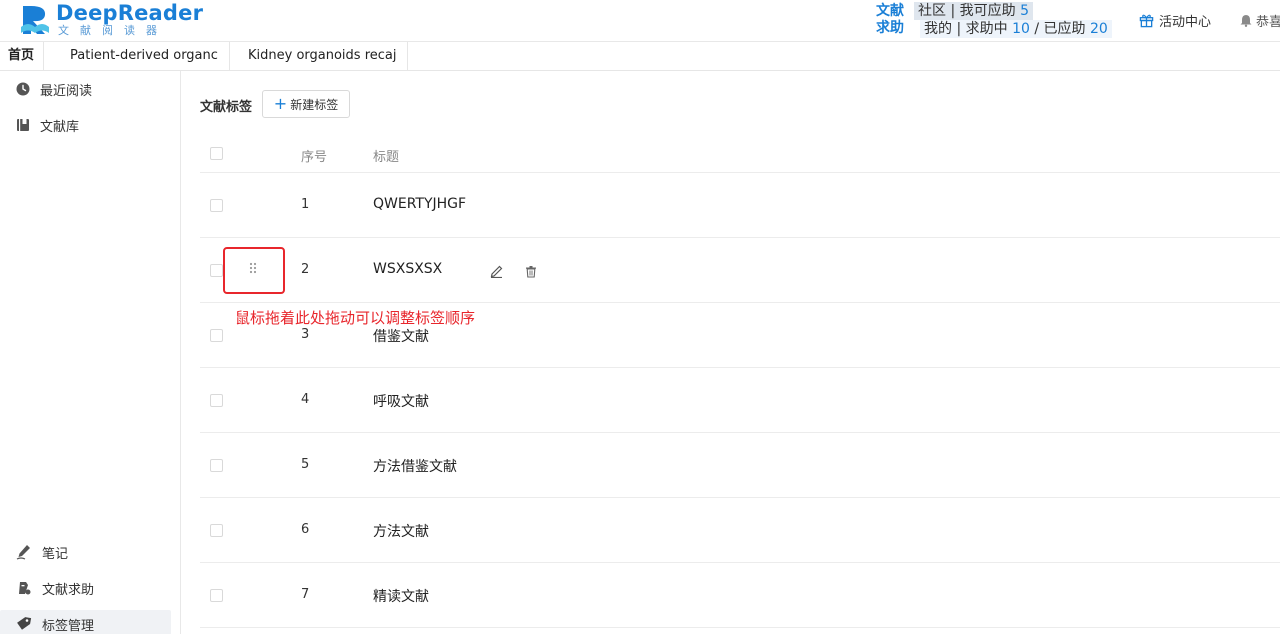 The height and width of the screenshot is (634, 1280). What do you see at coordinates (1146, 21) in the screenshot?
I see `gift-icon` at bounding box center [1146, 21].